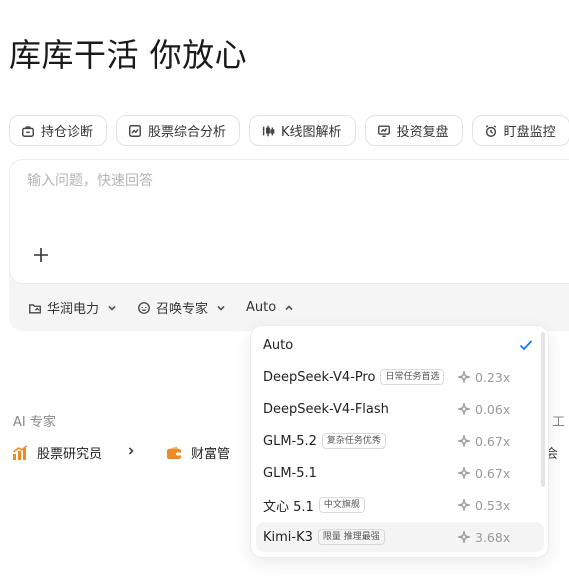 This screenshot has width=569, height=579. What do you see at coordinates (319, 377) in the screenshot?
I see `model-option-name: DeepSeek-V4-Pro` at bounding box center [319, 377].